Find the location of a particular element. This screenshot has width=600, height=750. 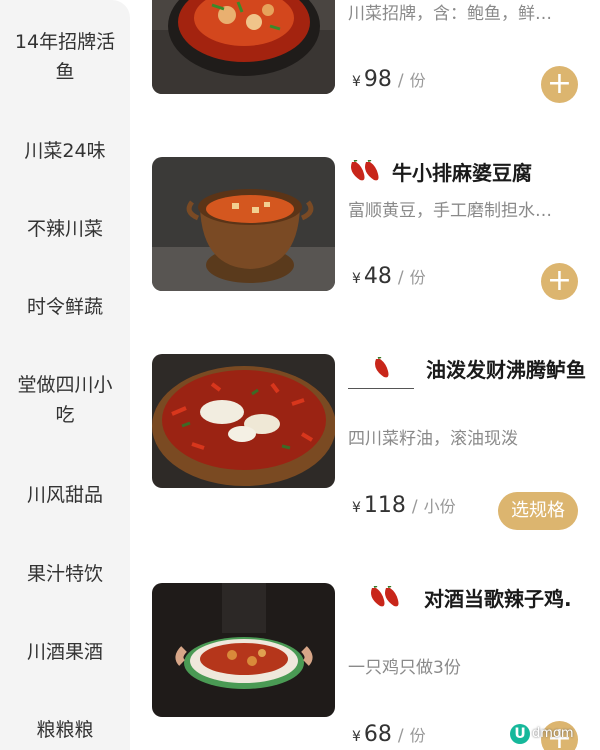

category-label: 14年招牌活鱼 is located at coordinates (65, 57).